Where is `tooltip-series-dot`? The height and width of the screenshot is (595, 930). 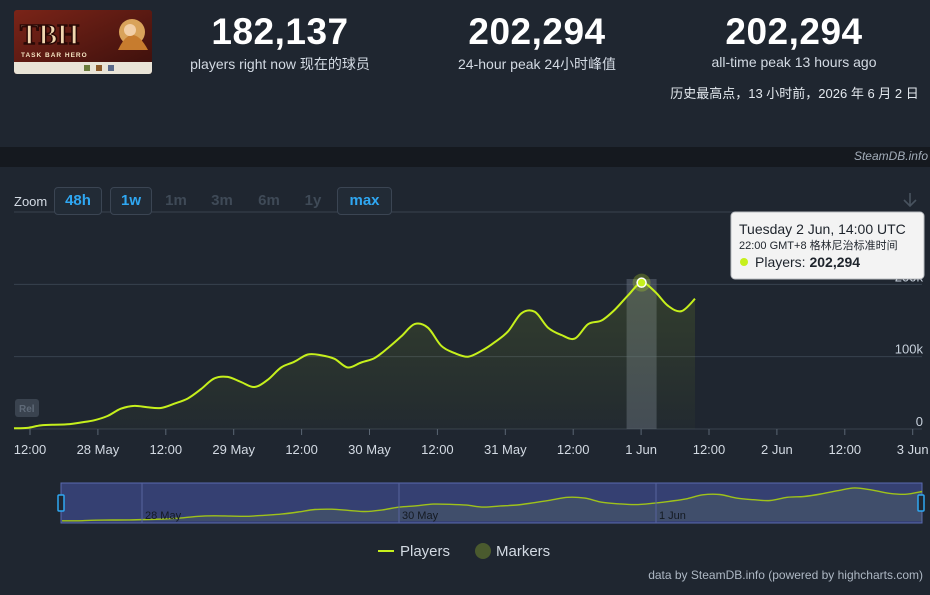
tooltip-series-dot is located at coordinates (744, 262).